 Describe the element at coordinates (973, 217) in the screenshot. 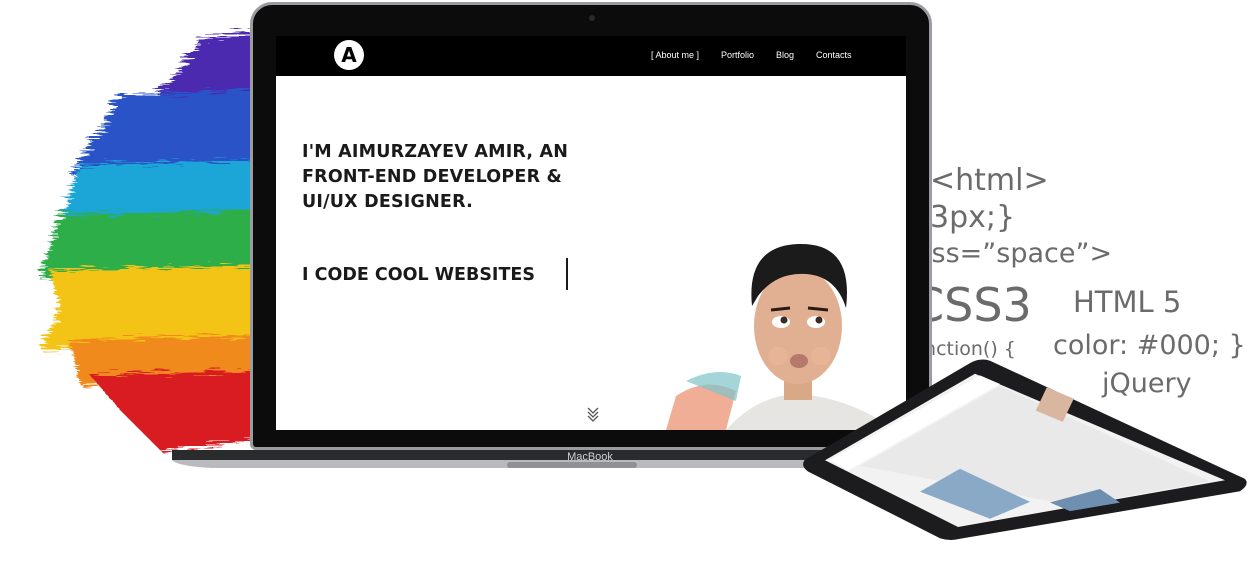

I see `code-px-rule: 3px;}` at that location.